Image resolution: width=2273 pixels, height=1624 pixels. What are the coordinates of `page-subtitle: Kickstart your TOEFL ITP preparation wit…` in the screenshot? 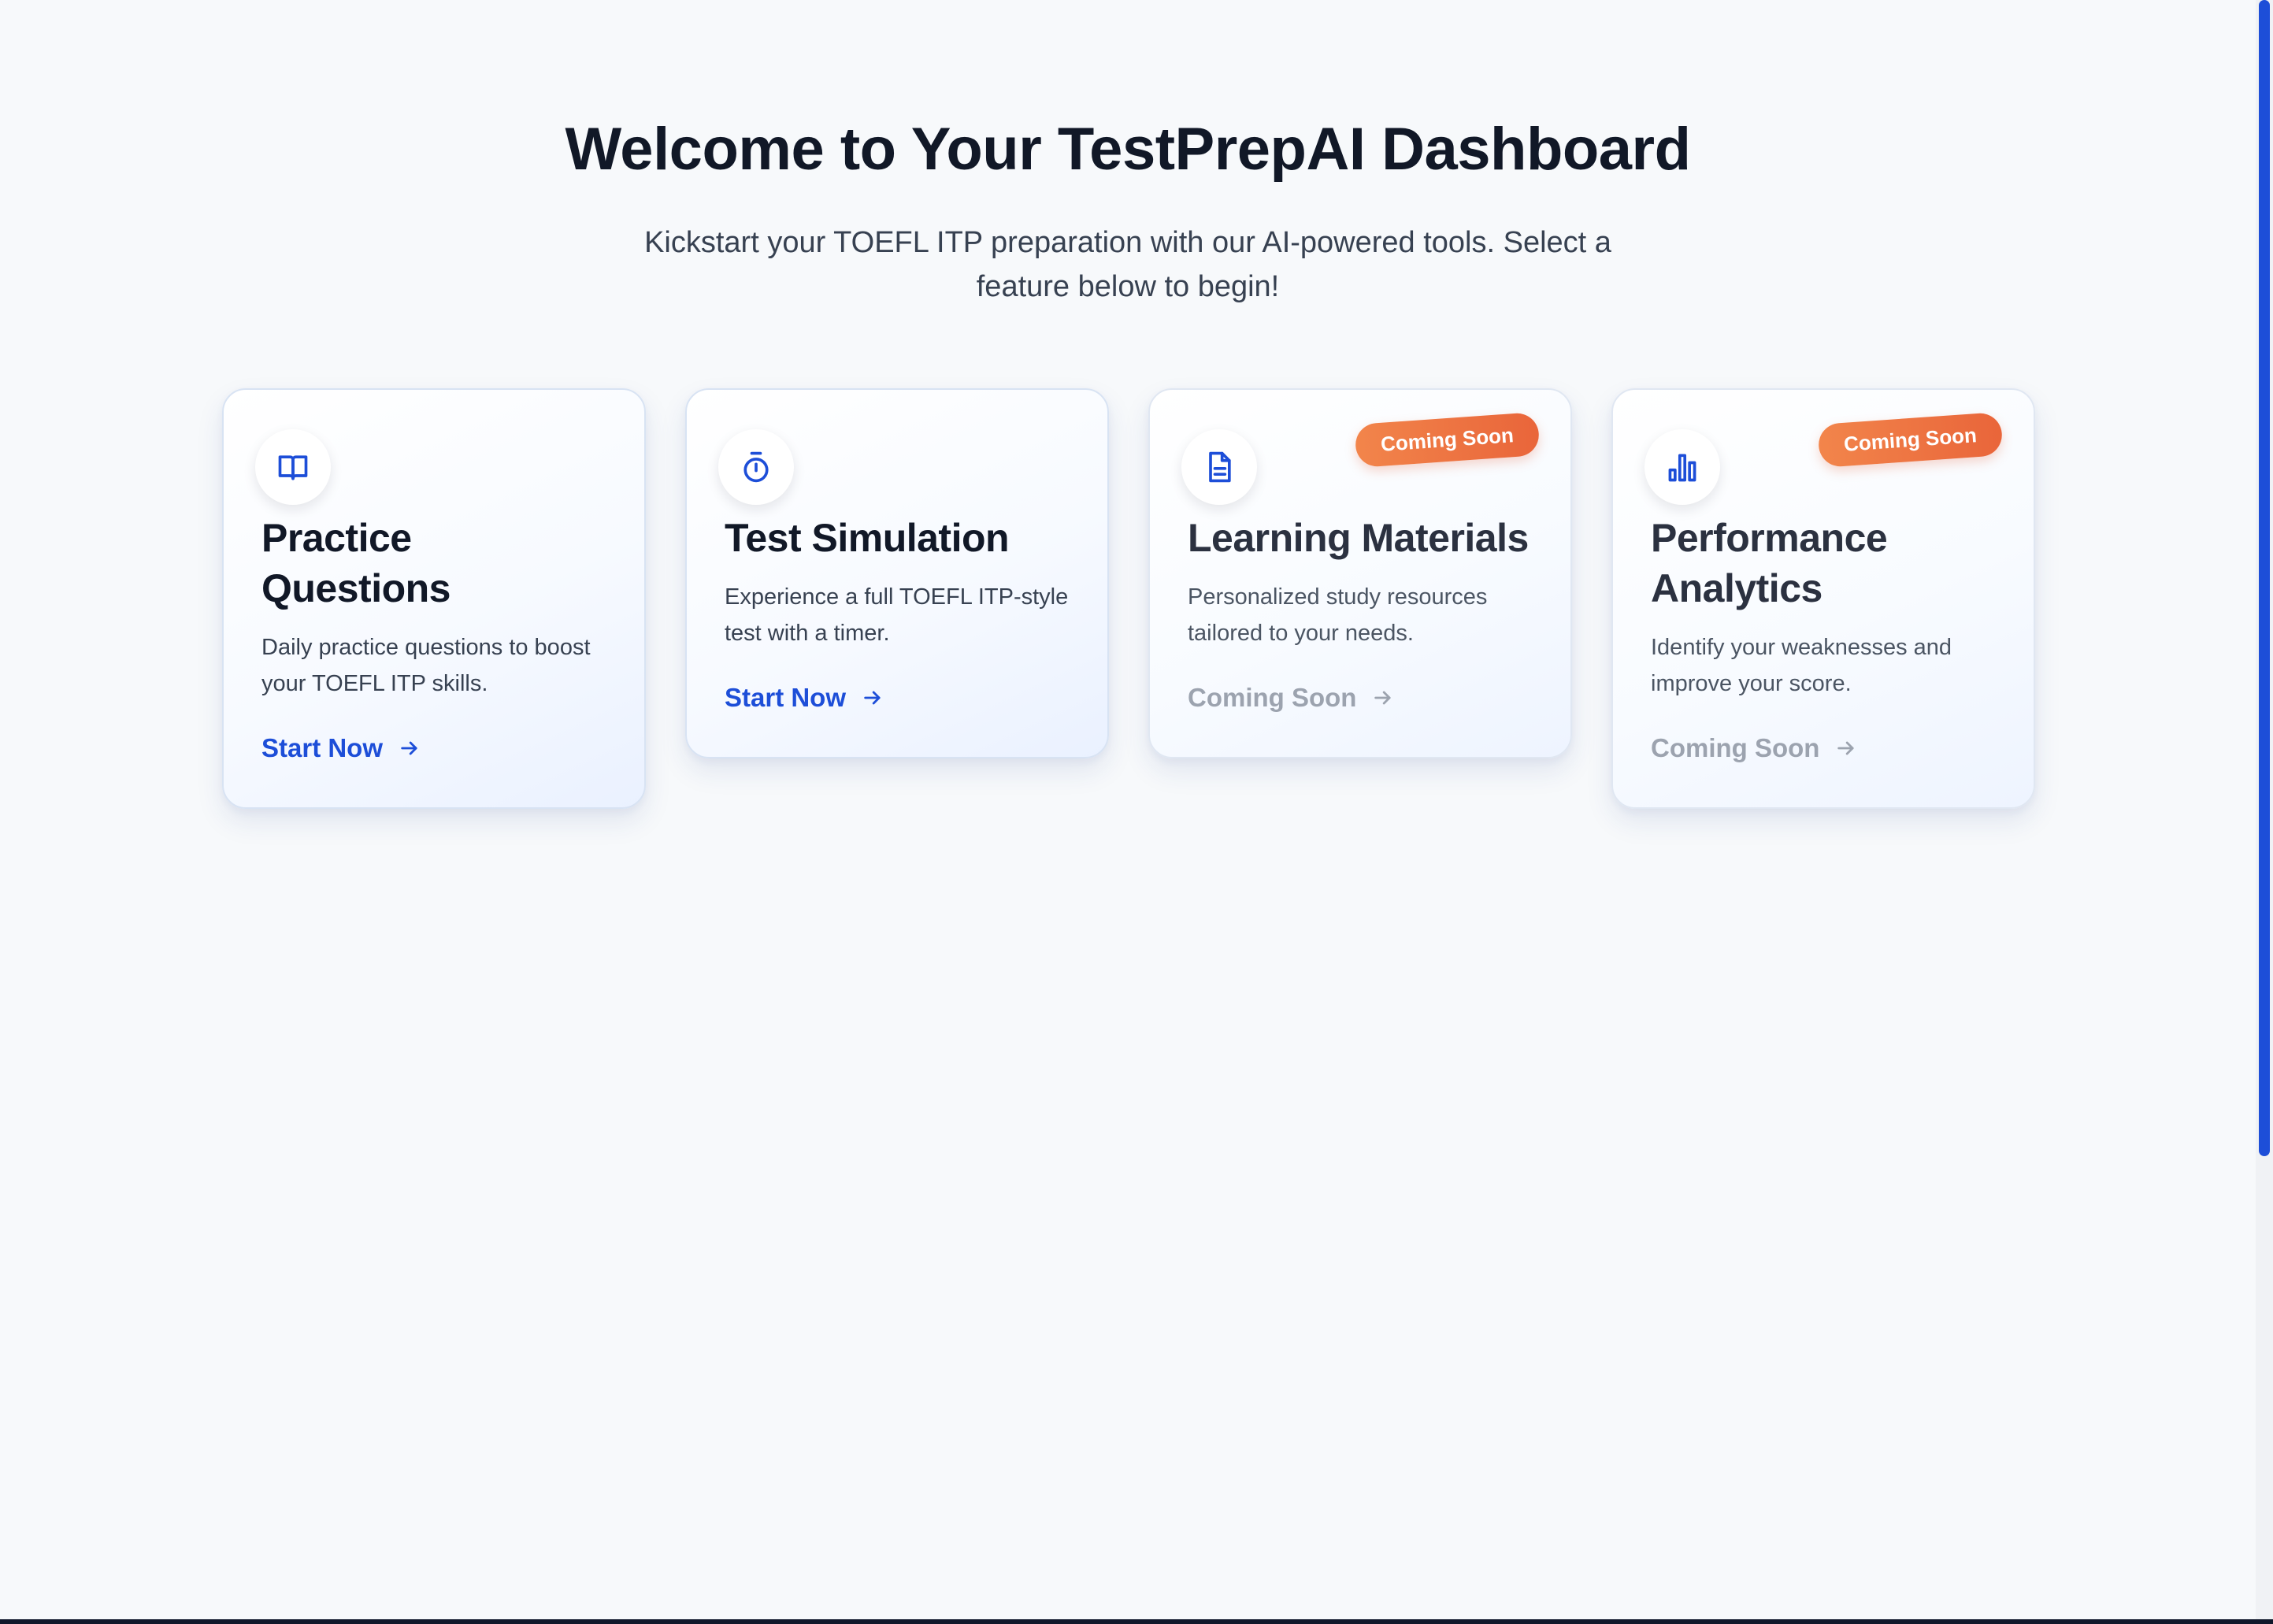 It's located at (1127, 264).